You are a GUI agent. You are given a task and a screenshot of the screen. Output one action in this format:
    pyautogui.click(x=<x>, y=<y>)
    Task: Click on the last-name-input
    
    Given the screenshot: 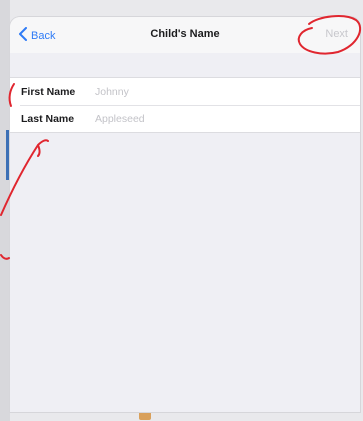 What is the action you would take?
    pyautogui.click(x=227, y=118)
    